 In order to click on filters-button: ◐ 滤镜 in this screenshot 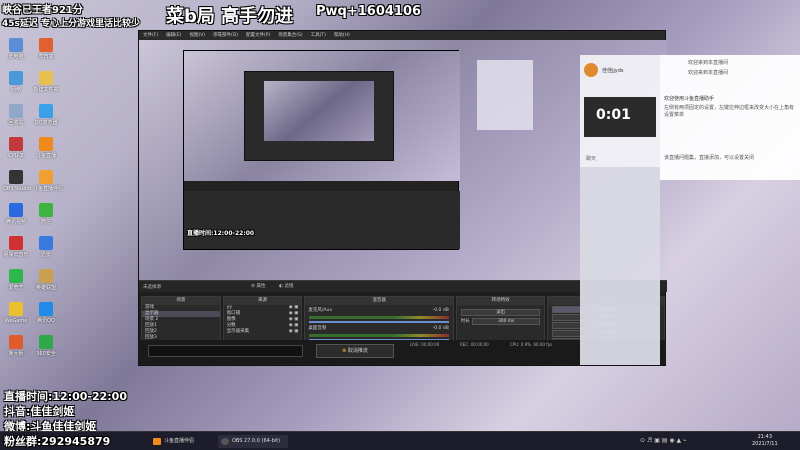, I will do `click(286, 286)`.